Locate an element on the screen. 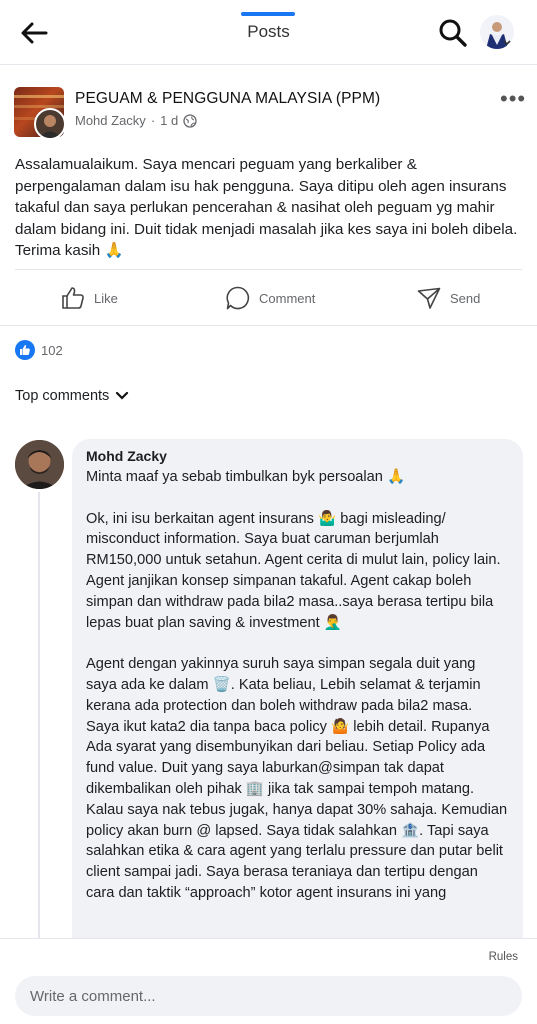 Image resolution: width=537 pixels, height=1024 pixels. like-reaction-icon is located at coordinates (25, 350).